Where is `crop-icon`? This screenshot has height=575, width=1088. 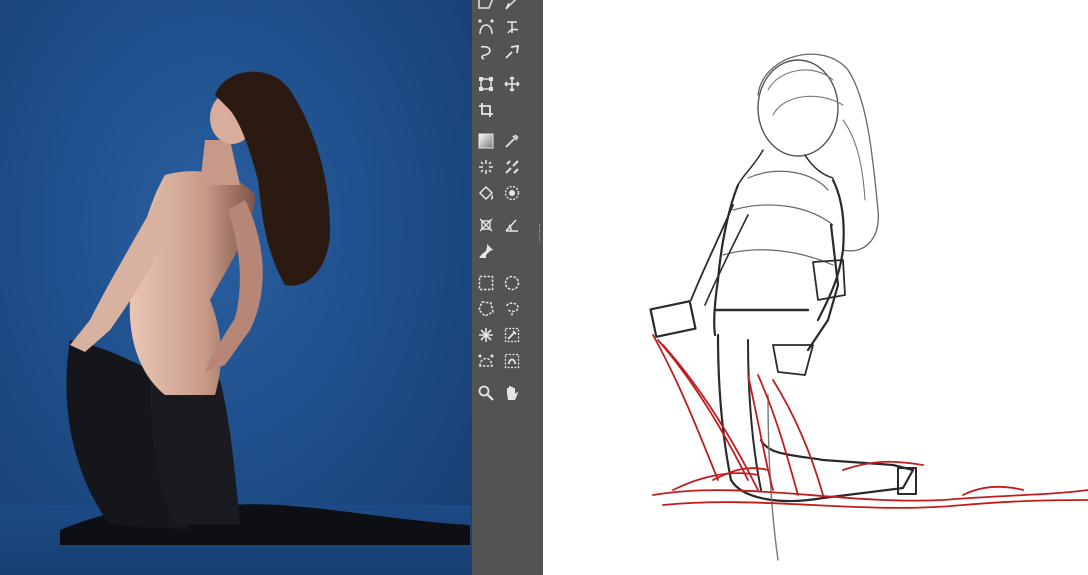 crop-icon is located at coordinates (486, 110).